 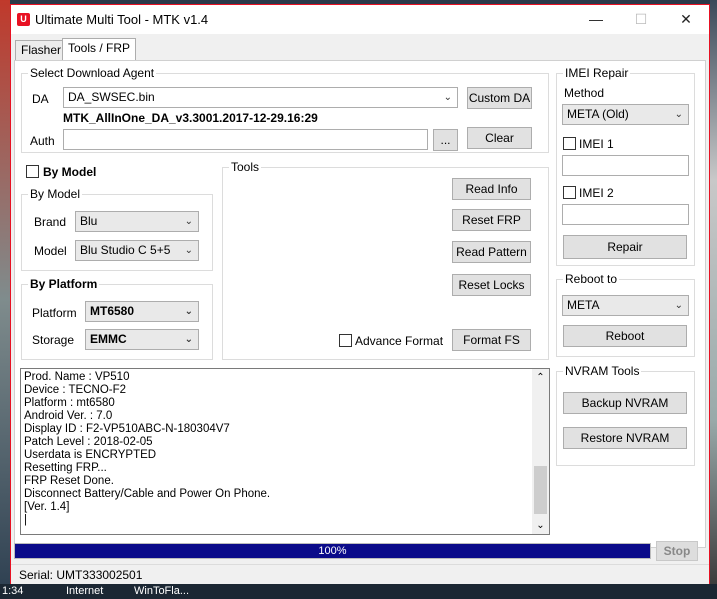 I want to click on model-select-value: Blu Studio C 5+5, so click(x=125, y=250).